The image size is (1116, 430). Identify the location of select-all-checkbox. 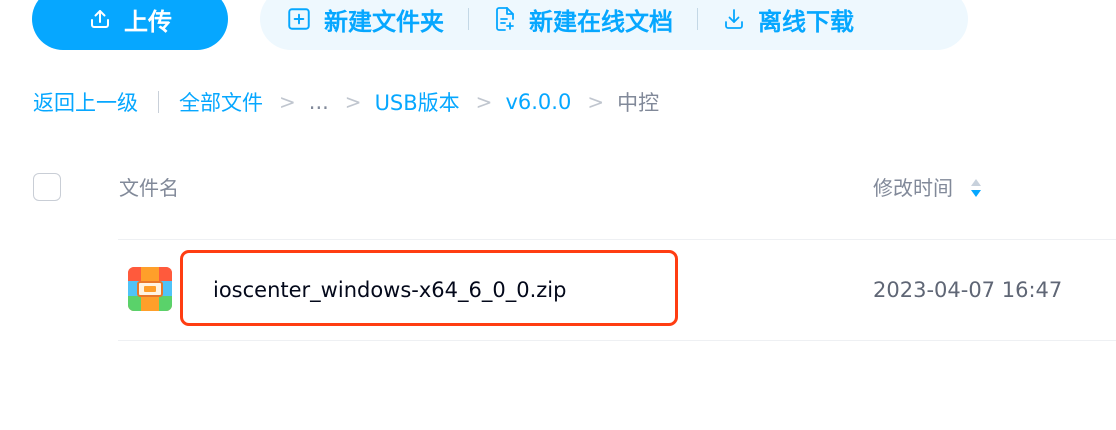
(47, 187).